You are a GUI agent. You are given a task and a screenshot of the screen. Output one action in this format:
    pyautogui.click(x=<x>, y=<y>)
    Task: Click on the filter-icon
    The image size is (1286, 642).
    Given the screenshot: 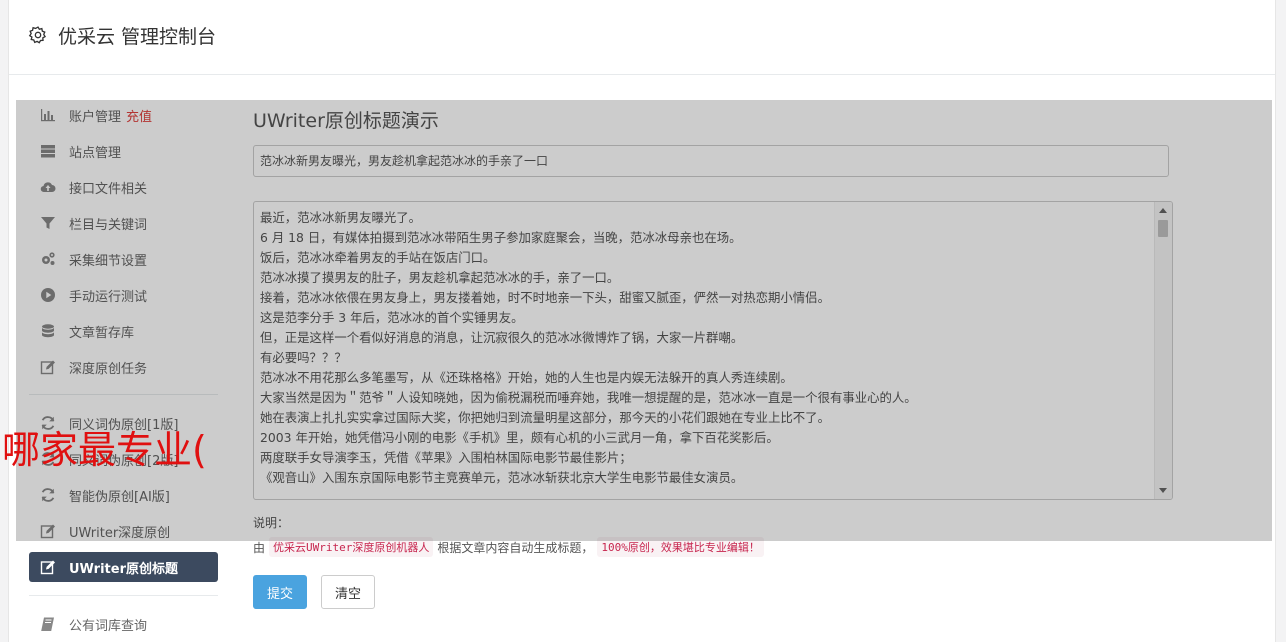 What is the action you would take?
    pyautogui.click(x=48, y=223)
    